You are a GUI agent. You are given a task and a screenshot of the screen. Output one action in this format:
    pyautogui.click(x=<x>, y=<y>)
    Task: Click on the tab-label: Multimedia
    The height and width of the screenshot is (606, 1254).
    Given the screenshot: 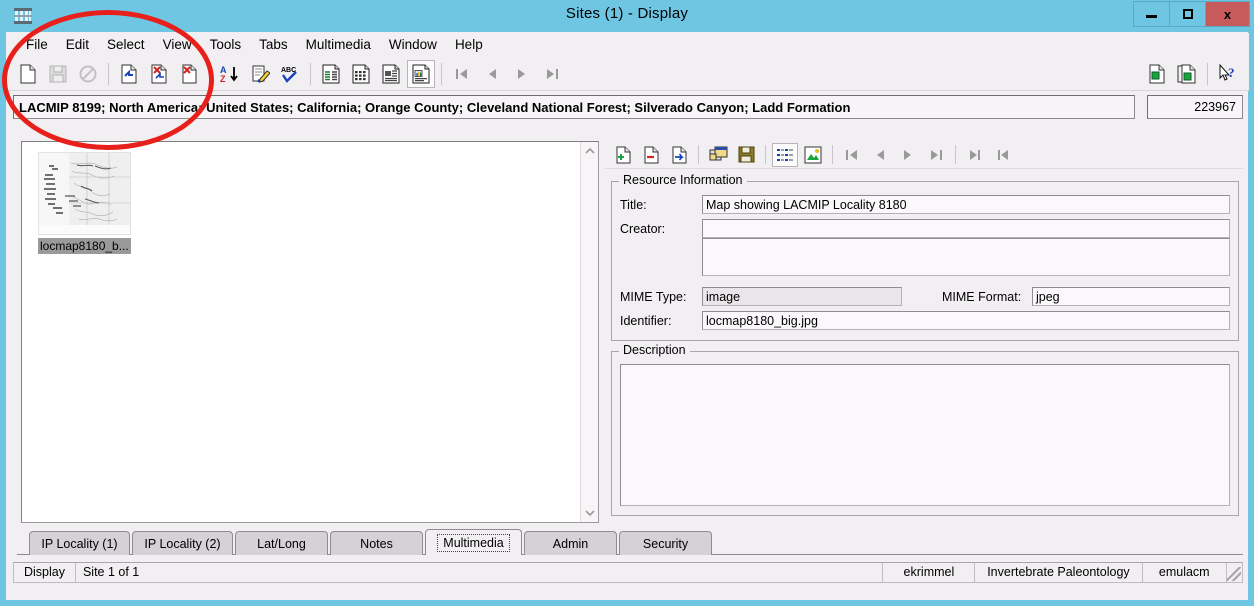 What is the action you would take?
    pyautogui.click(x=473, y=542)
    